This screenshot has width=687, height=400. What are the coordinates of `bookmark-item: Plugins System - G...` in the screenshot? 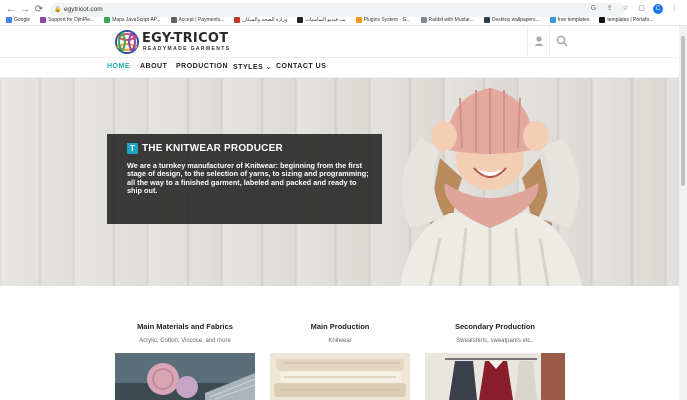 It's located at (383, 20).